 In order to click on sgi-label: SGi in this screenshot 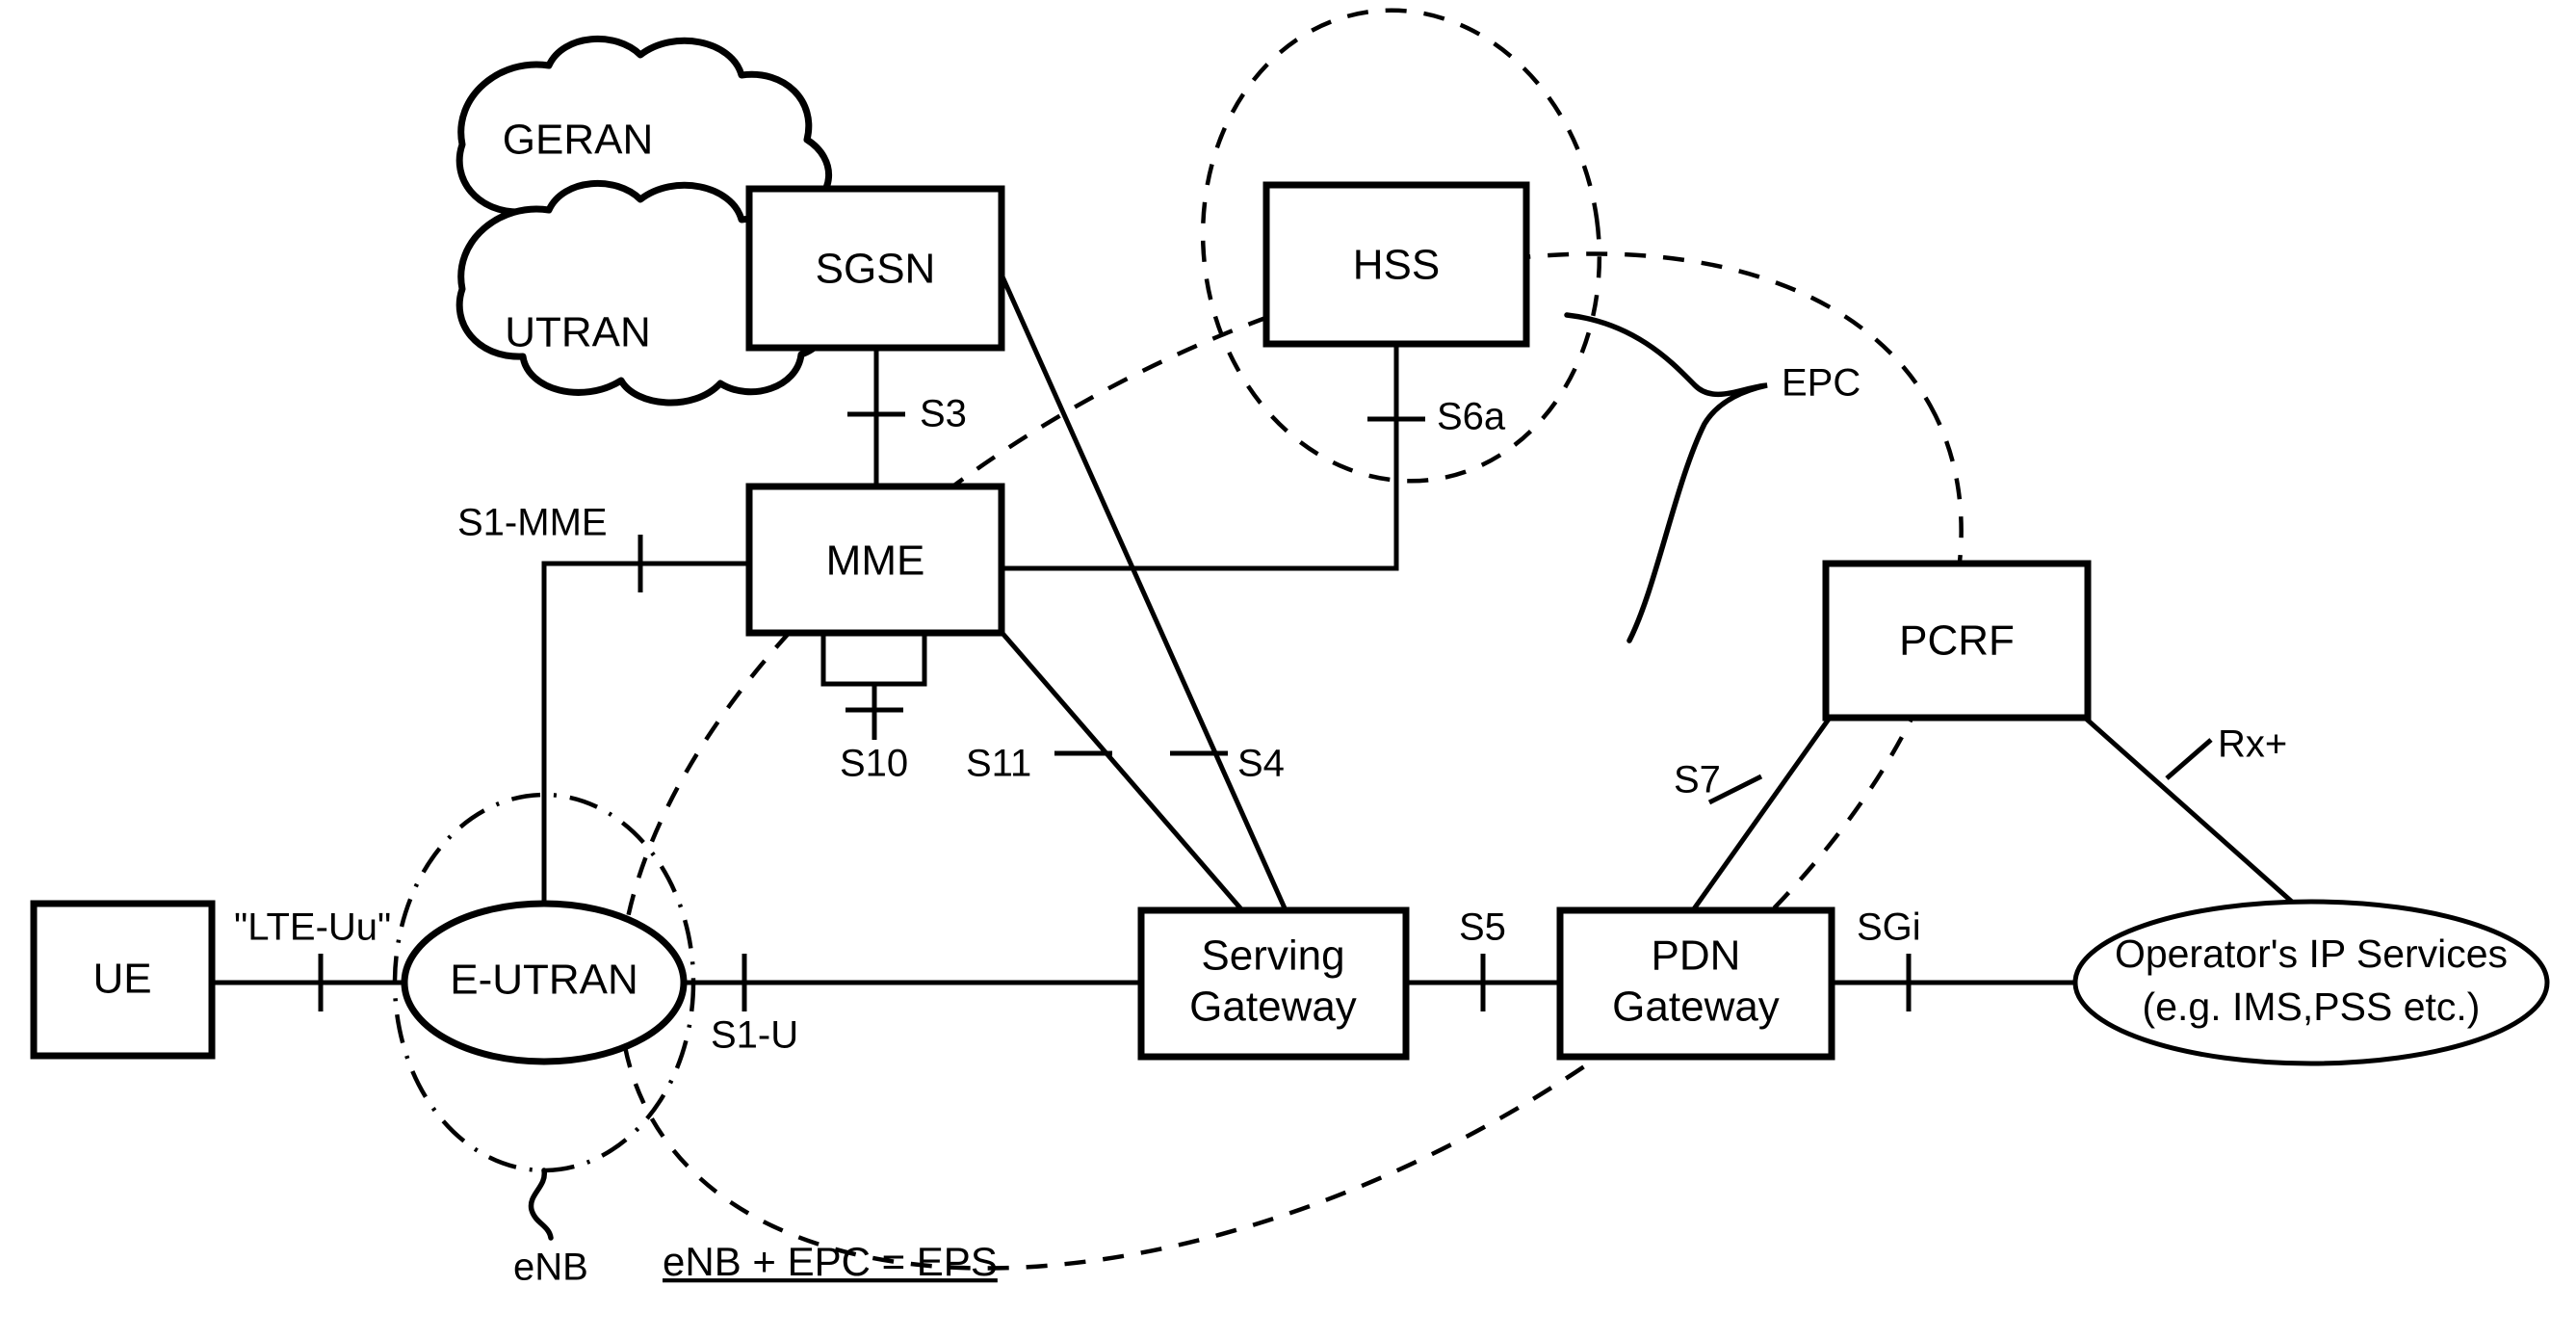, I will do `click(1889, 927)`.